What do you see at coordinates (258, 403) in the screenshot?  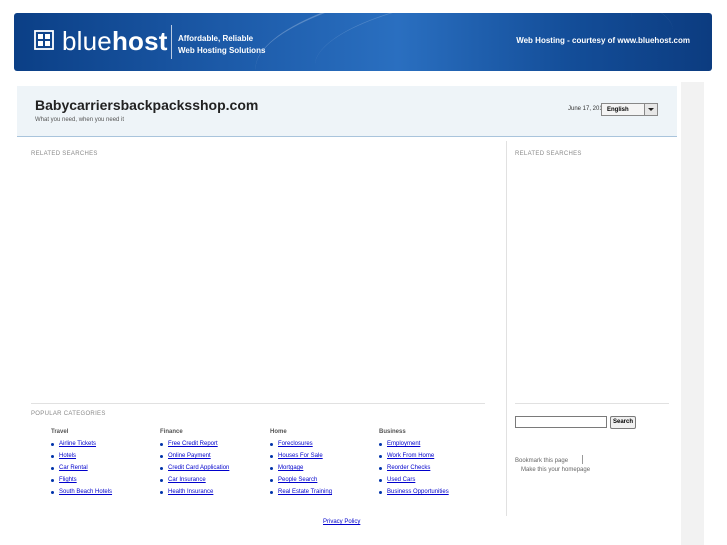 I see `popular-divider` at bounding box center [258, 403].